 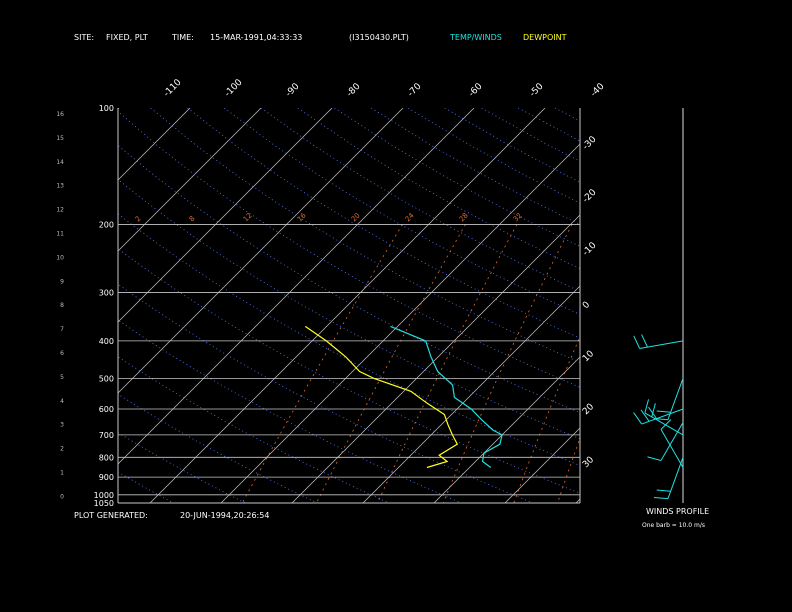 What do you see at coordinates (106, 409) in the screenshot?
I see `pressure-label-600: 600` at bounding box center [106, 409].